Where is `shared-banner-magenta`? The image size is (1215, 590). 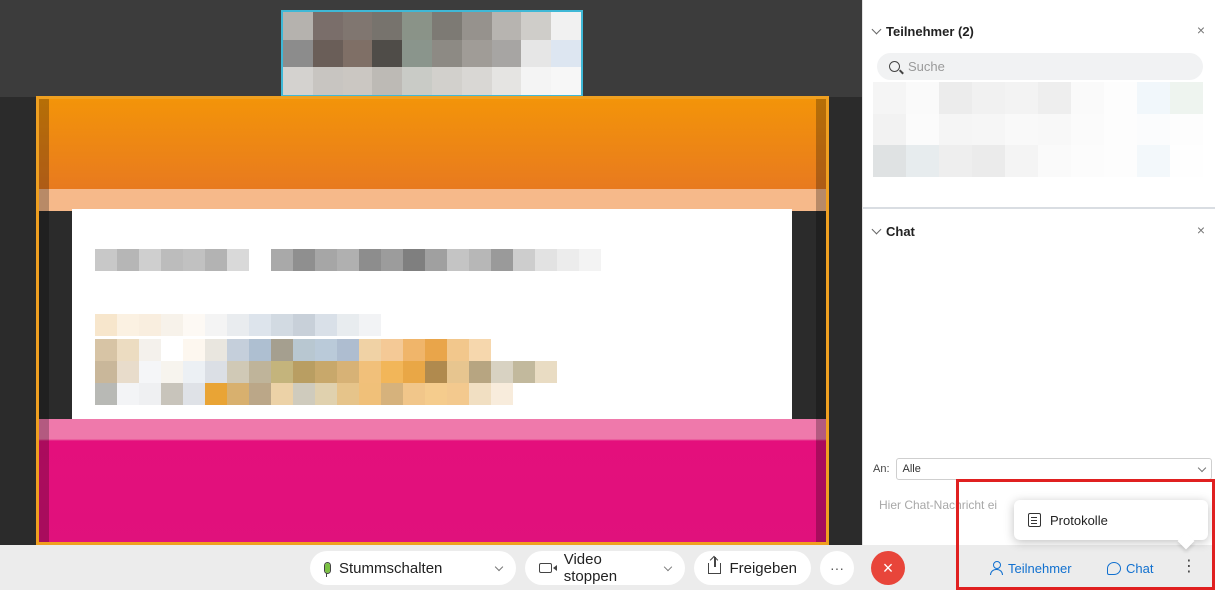 shared-banner-magenta is located at coordinates (432, 480).